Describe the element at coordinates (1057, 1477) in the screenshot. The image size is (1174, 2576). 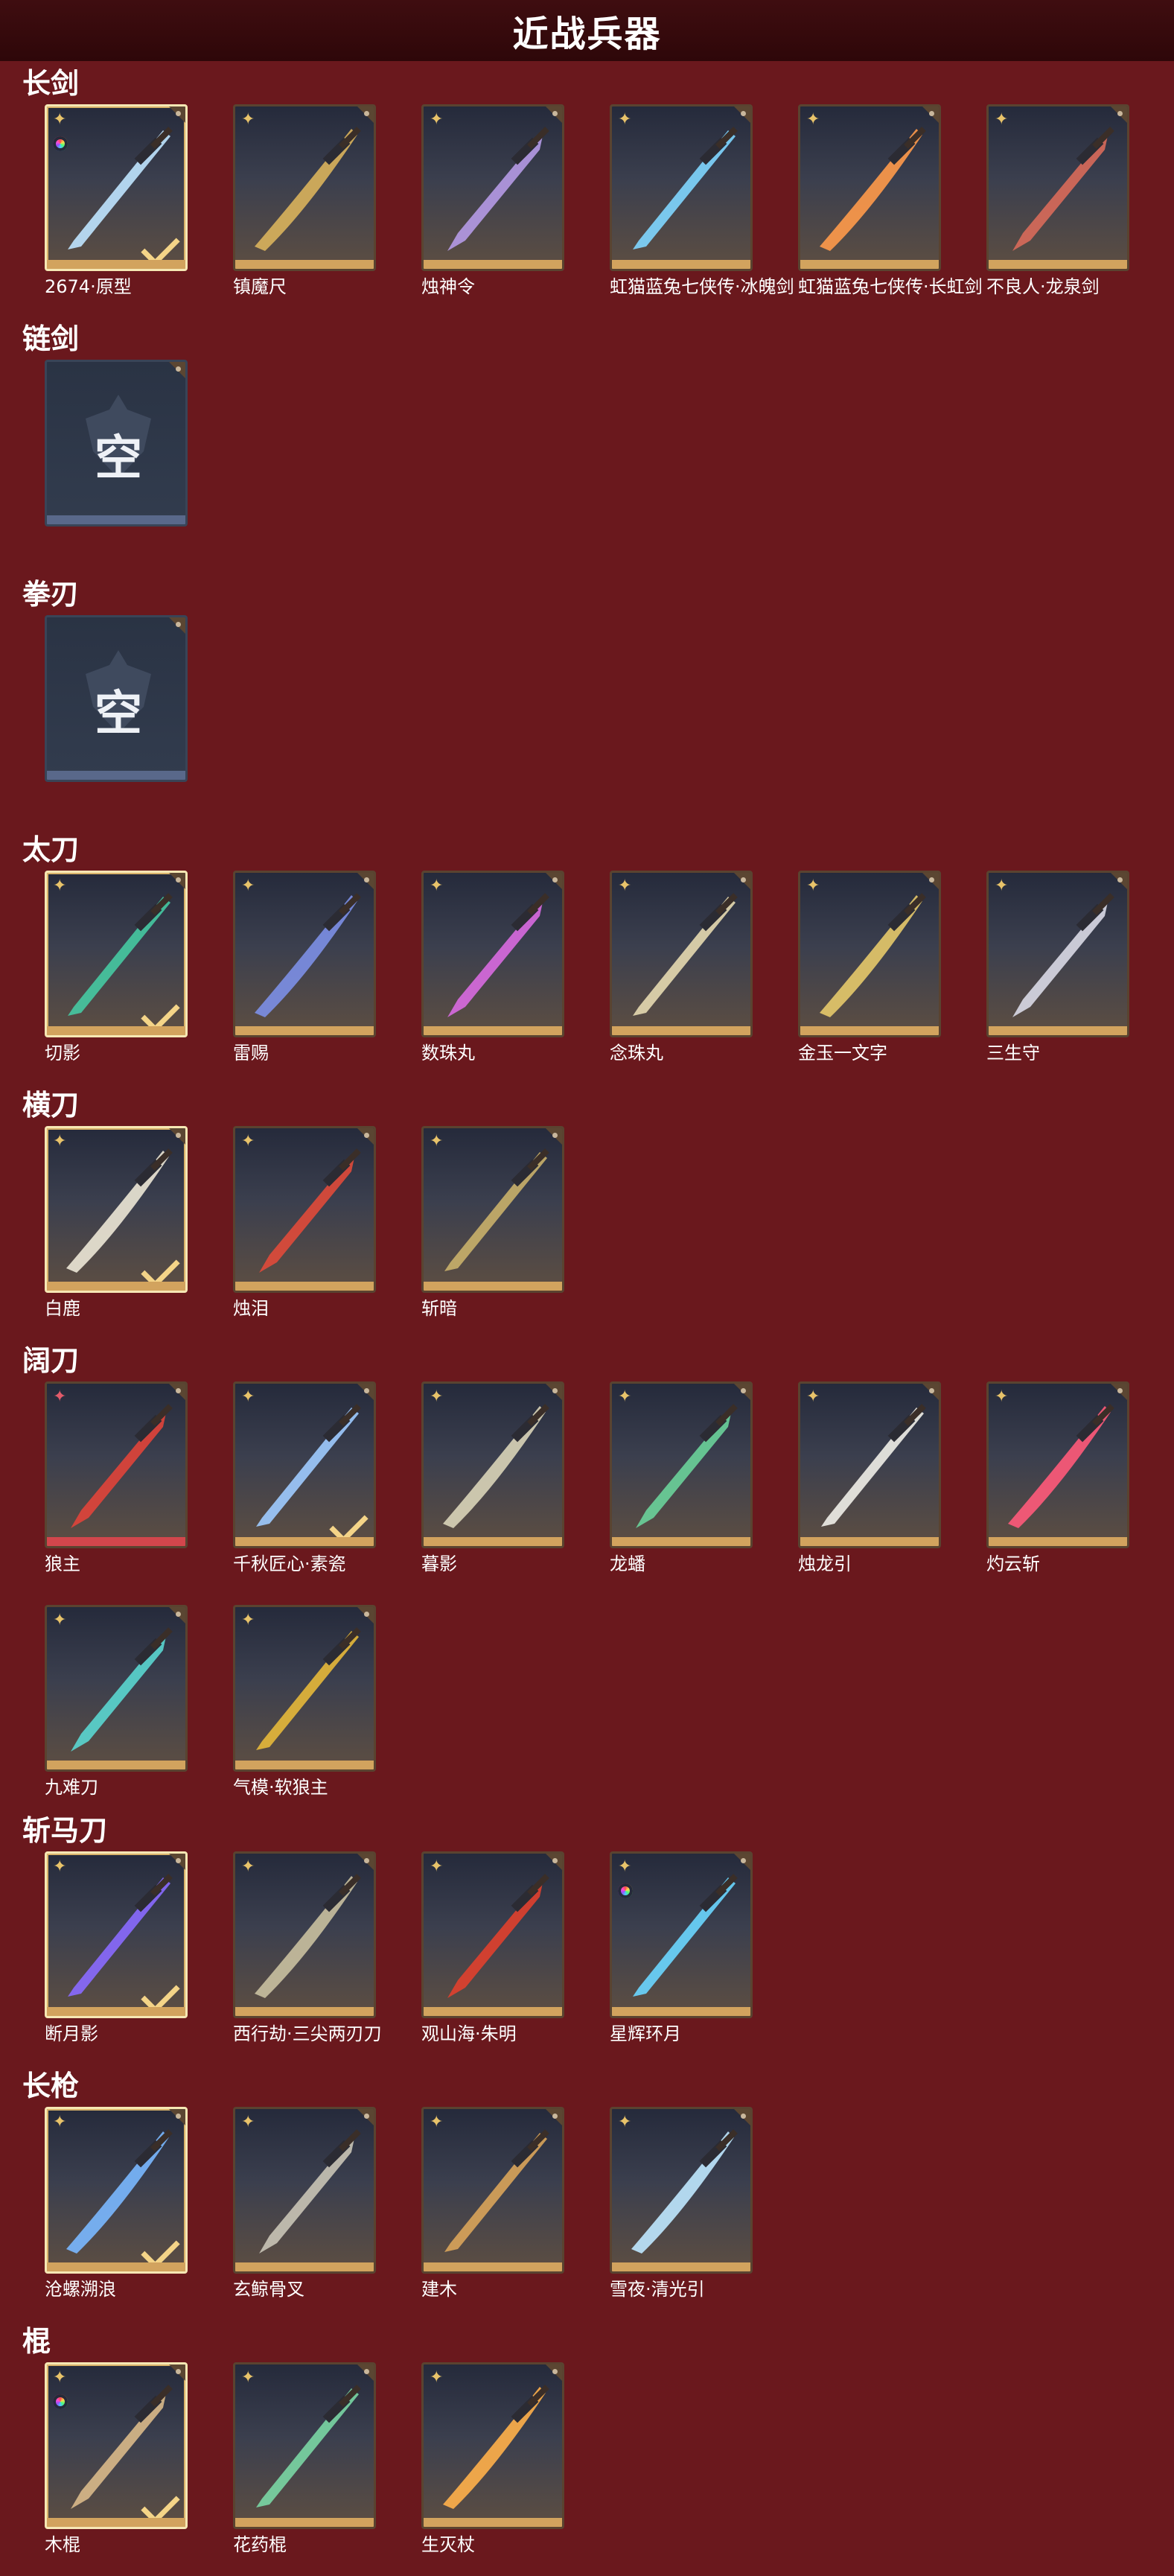
I see `weapon-card: ✦ 灼云斩` at that location.